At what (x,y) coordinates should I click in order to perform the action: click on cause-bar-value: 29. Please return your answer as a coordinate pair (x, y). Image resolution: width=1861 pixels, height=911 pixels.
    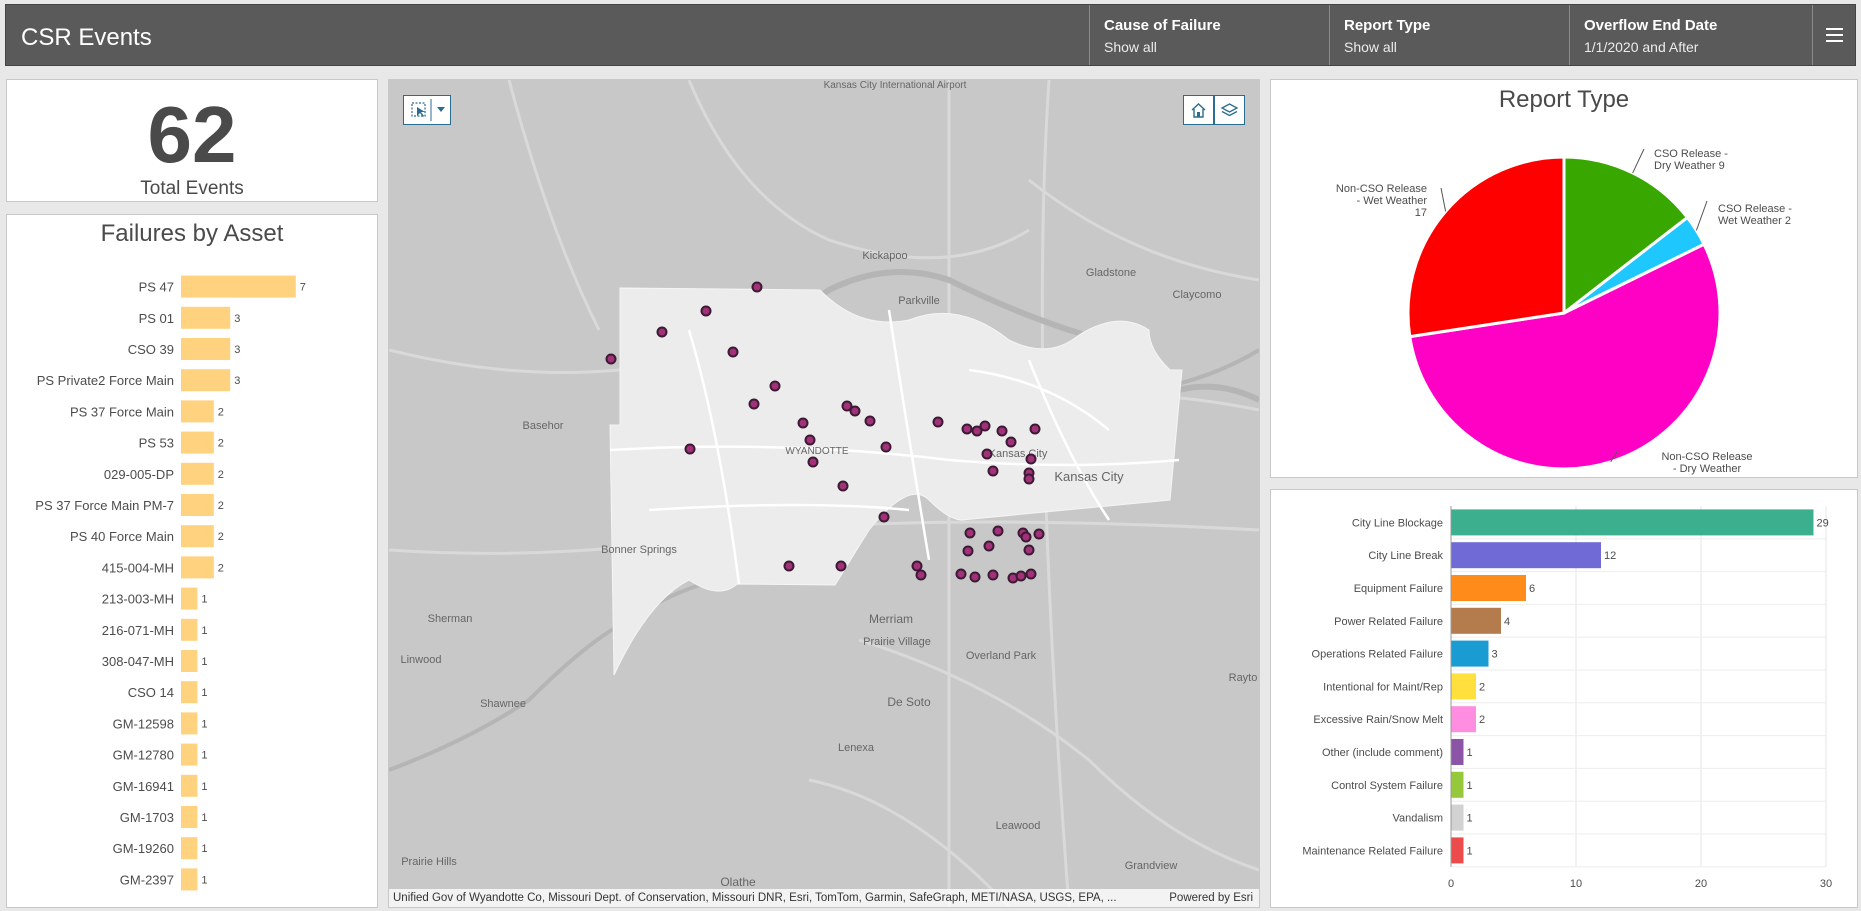
    Looking at the image, I should click on (1823, 523).